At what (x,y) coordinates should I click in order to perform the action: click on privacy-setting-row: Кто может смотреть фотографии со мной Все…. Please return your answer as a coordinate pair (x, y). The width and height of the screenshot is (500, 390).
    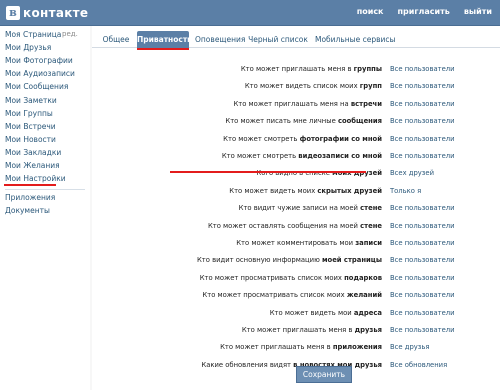
    Looking at the image, I should click on (296, 140).